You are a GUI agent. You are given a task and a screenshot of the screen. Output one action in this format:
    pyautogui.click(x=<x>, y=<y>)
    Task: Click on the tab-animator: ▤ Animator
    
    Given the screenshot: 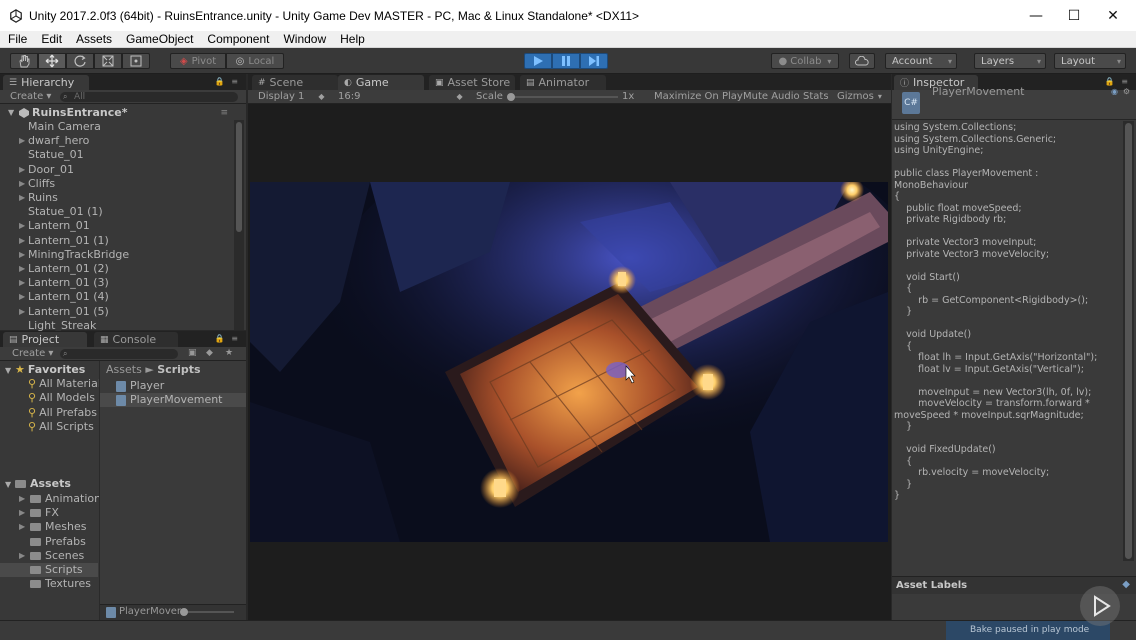 What is the action you would take?
    pyautogui.click(x=563, y=82)
    